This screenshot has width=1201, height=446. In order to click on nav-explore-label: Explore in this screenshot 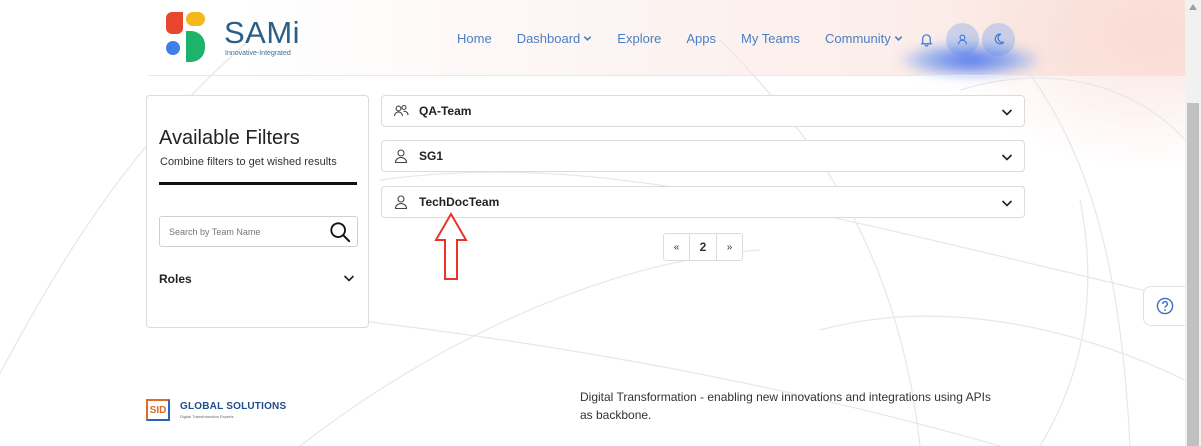, I will do `click(639, 38)`.